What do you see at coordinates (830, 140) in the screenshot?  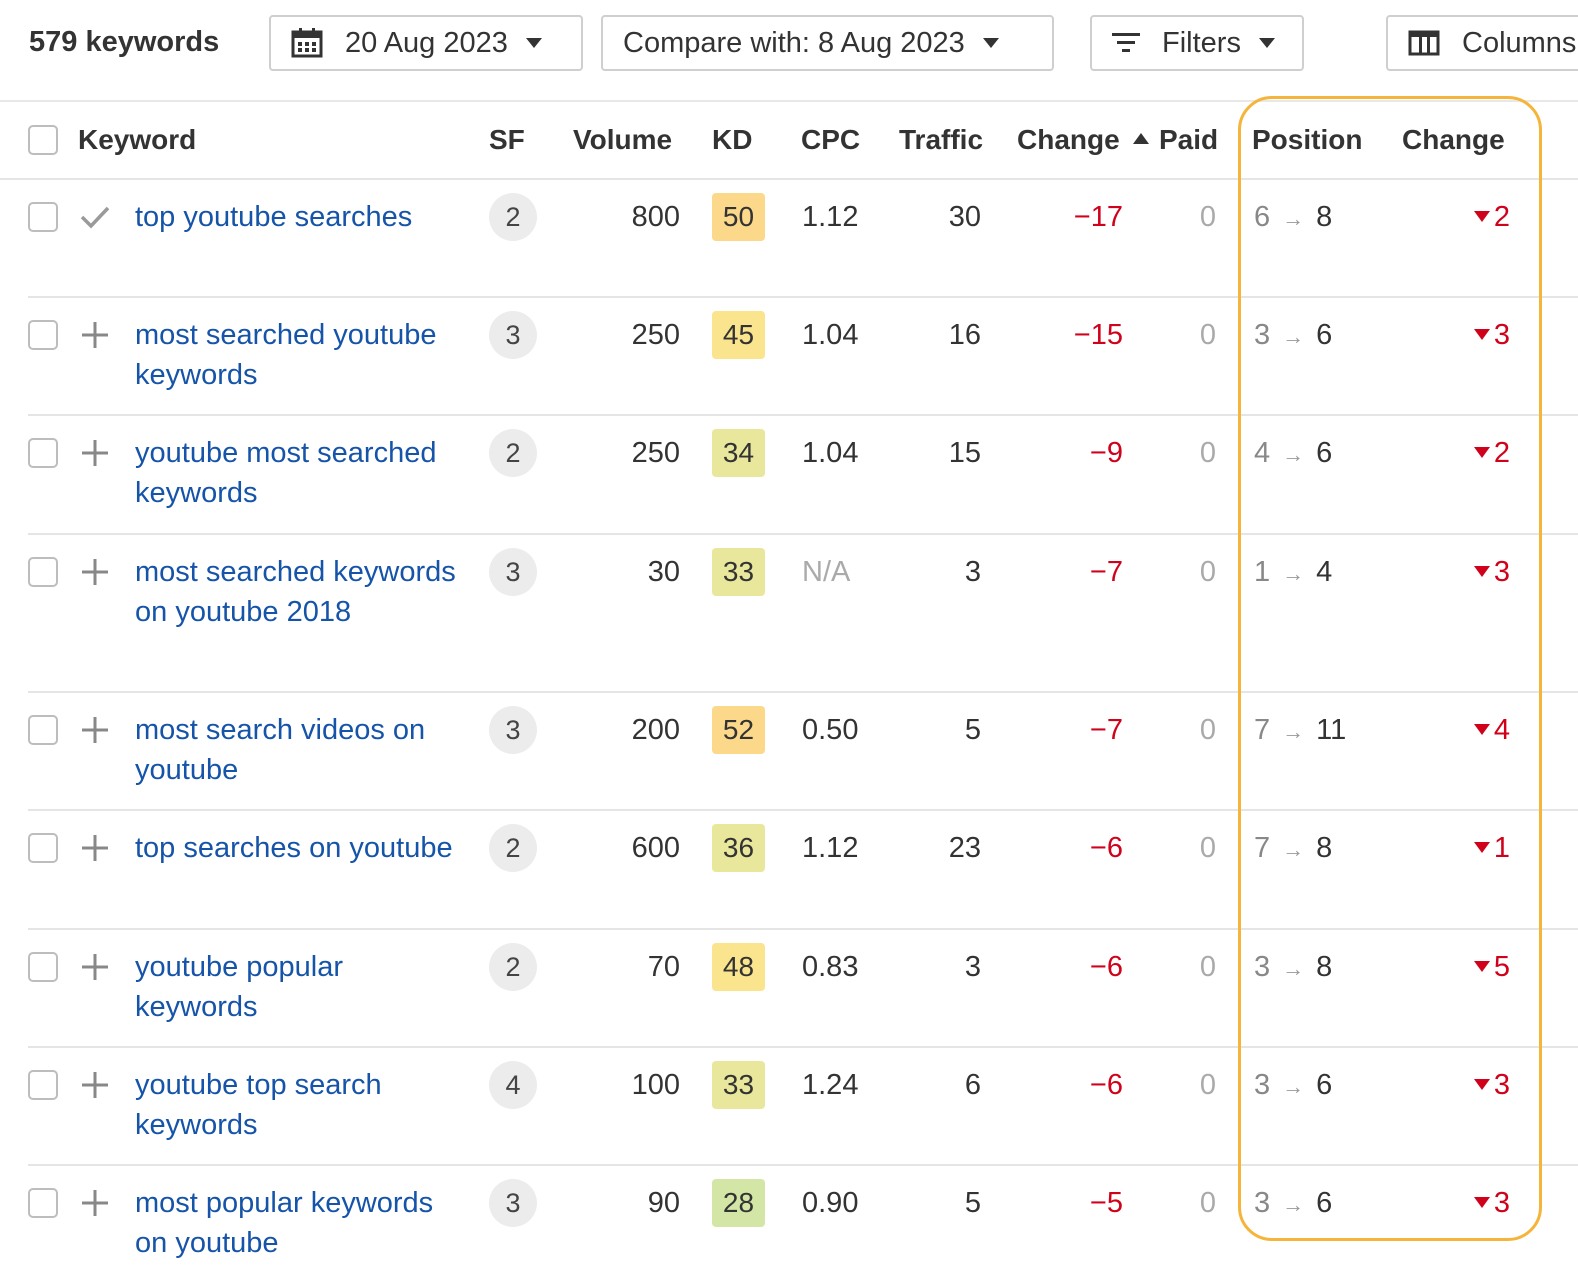 I see `column-header-cpc: CPC` at bounding box center [830, 140].